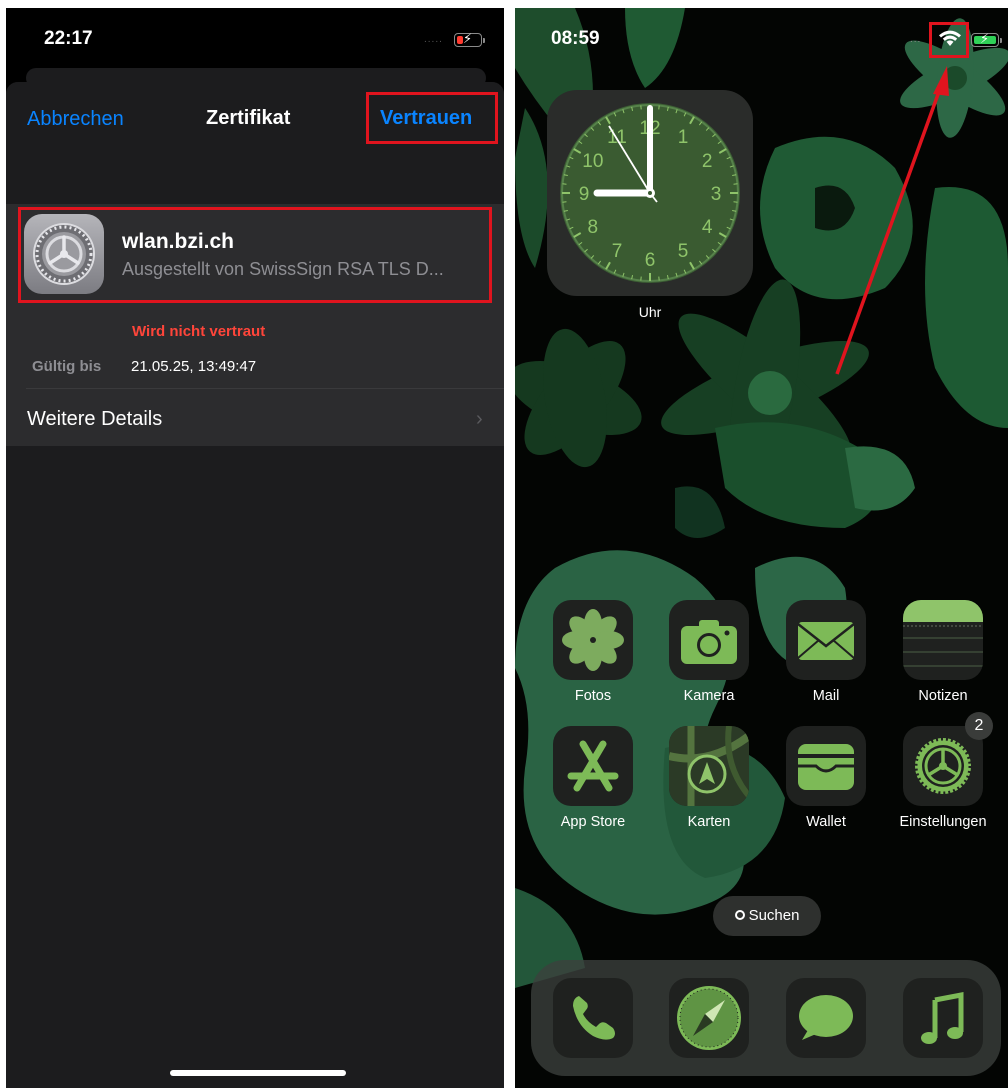 The height and width of the screenshot is (1088, 1008). Describe the element at coordinates (593, 696) in the screenshot. I see `app-label-photos: Fotos` at that location.